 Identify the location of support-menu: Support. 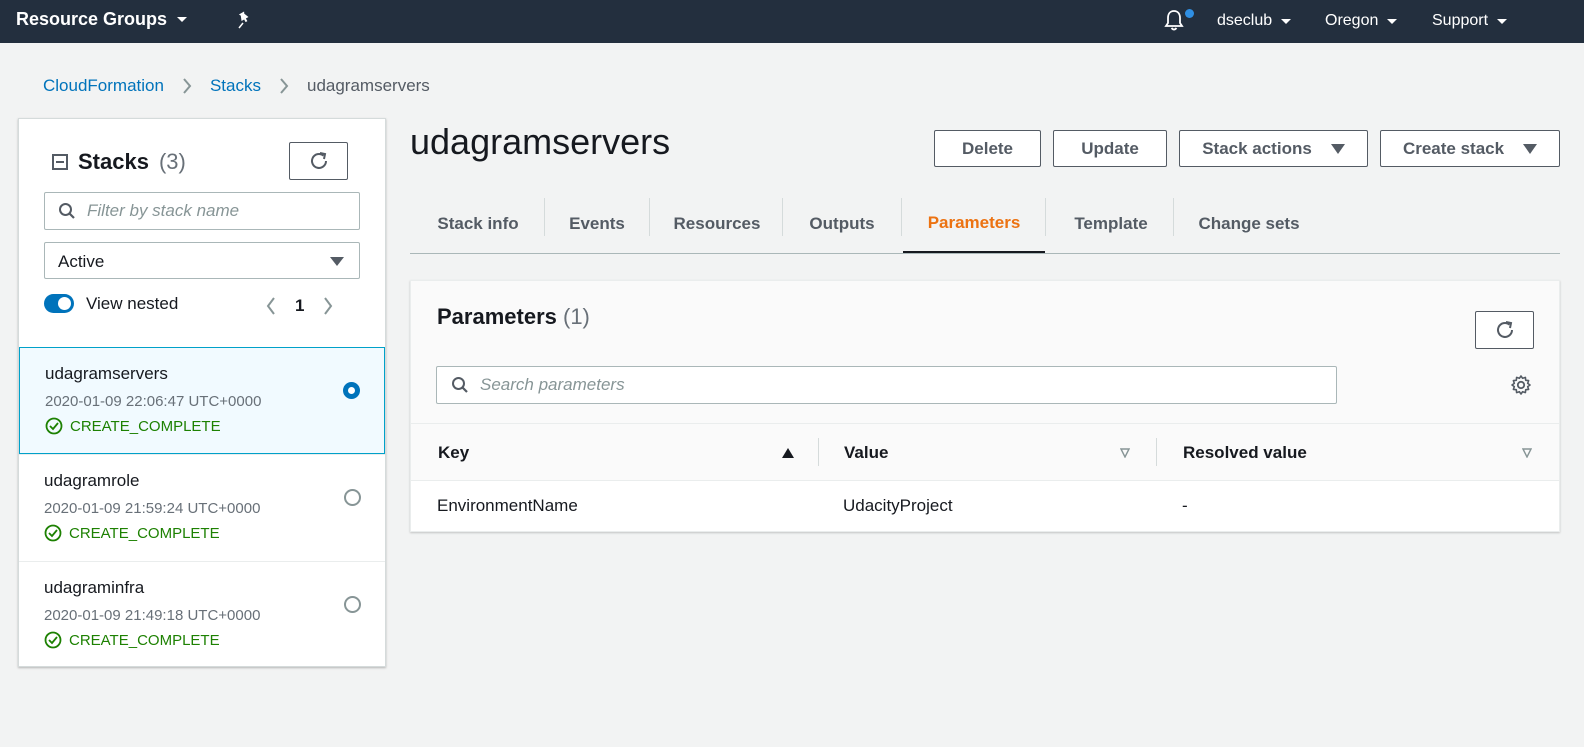
(1470, 21).